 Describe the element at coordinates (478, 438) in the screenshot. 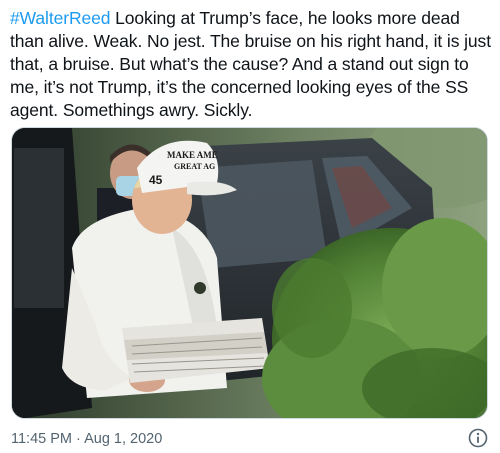

I see `info-icon` at that location.